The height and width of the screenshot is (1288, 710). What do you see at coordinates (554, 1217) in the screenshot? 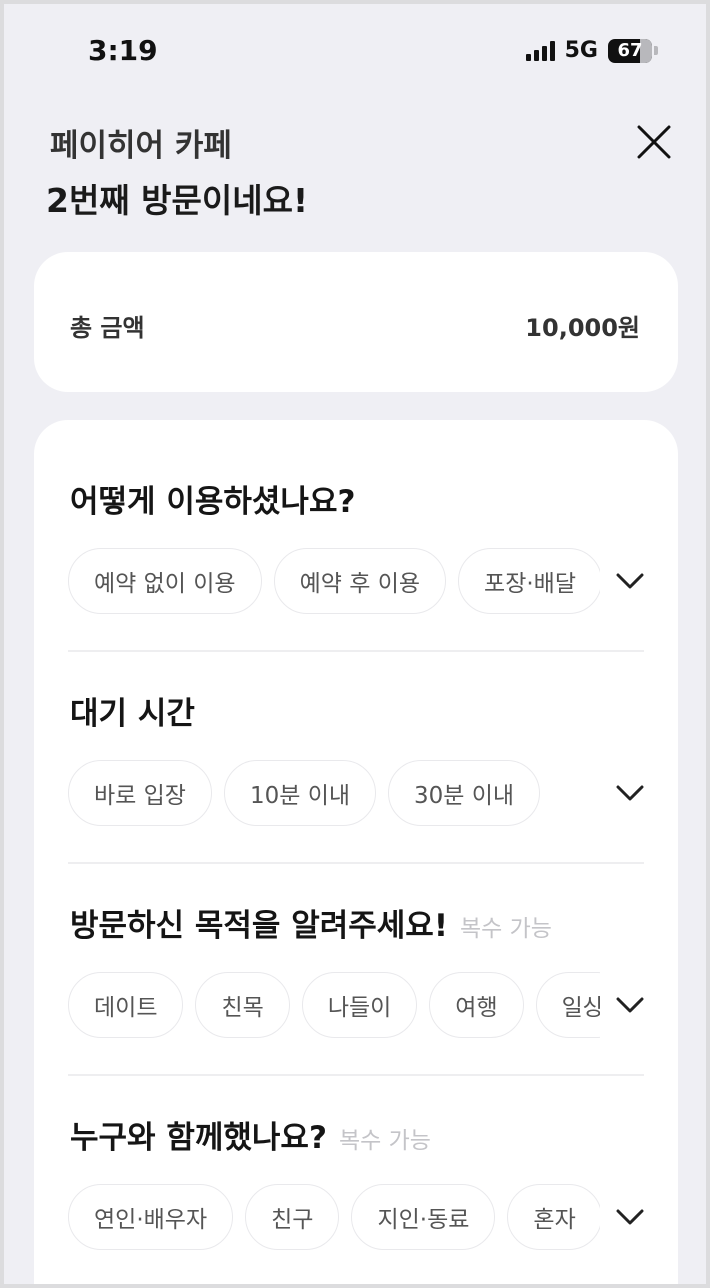
I see `option-chip: 혼자` at bounding box center [554, 1217].